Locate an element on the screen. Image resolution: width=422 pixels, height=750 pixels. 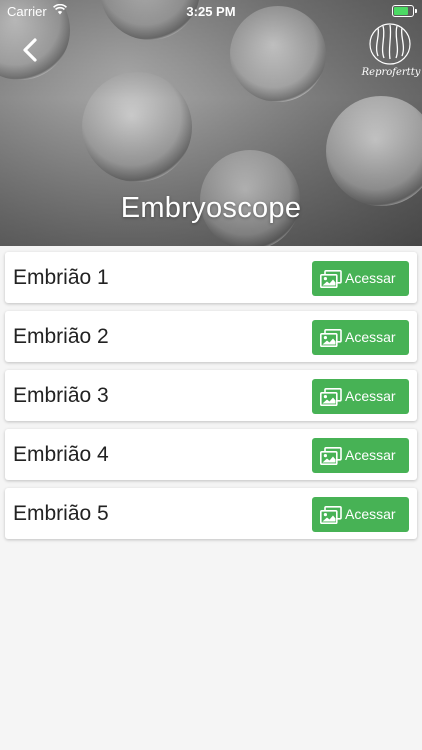
embryo-label: Embrião 2 is located at coordinates (61, 336).